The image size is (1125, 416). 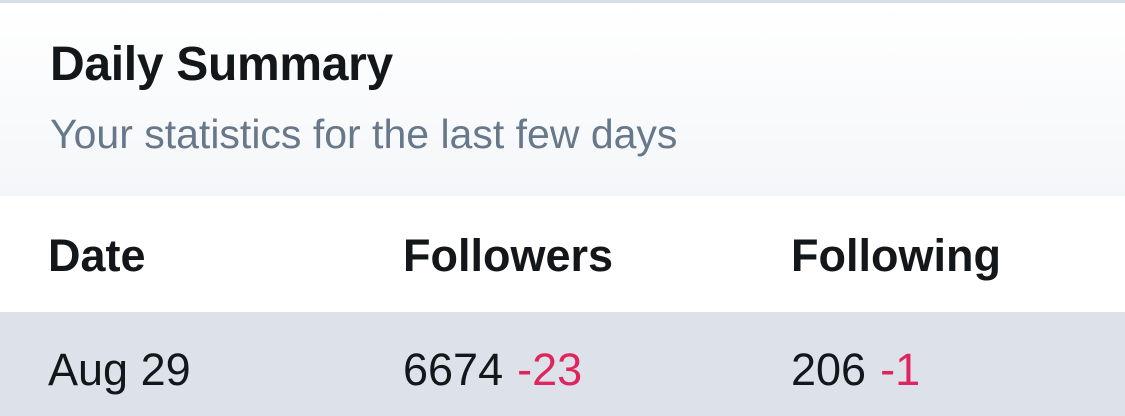 I want to click on following-cell: 206 -1, so click(x=855, y=370).